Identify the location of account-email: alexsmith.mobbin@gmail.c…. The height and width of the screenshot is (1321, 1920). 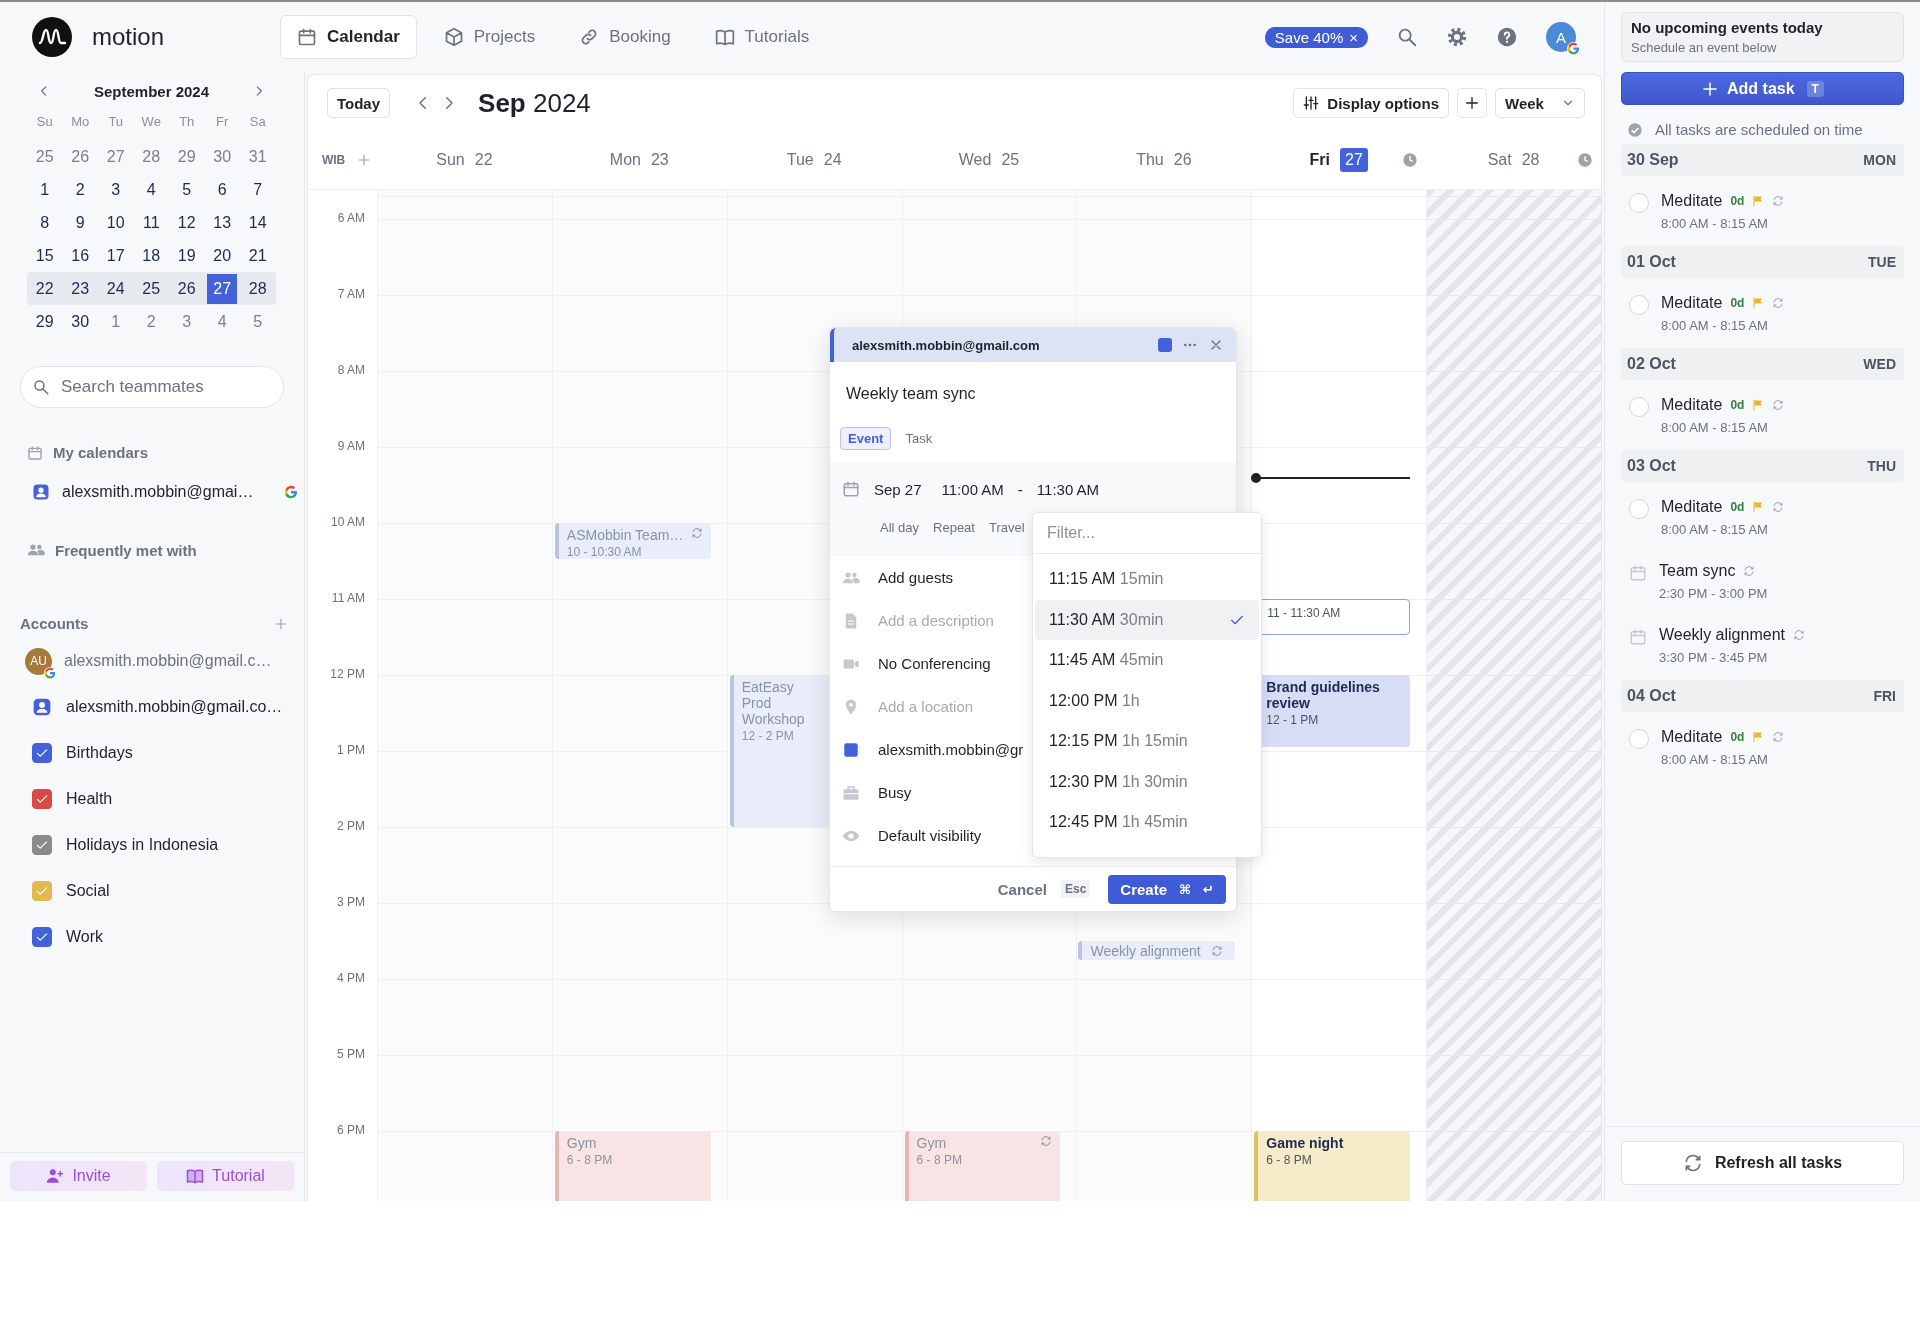
(168, 661).